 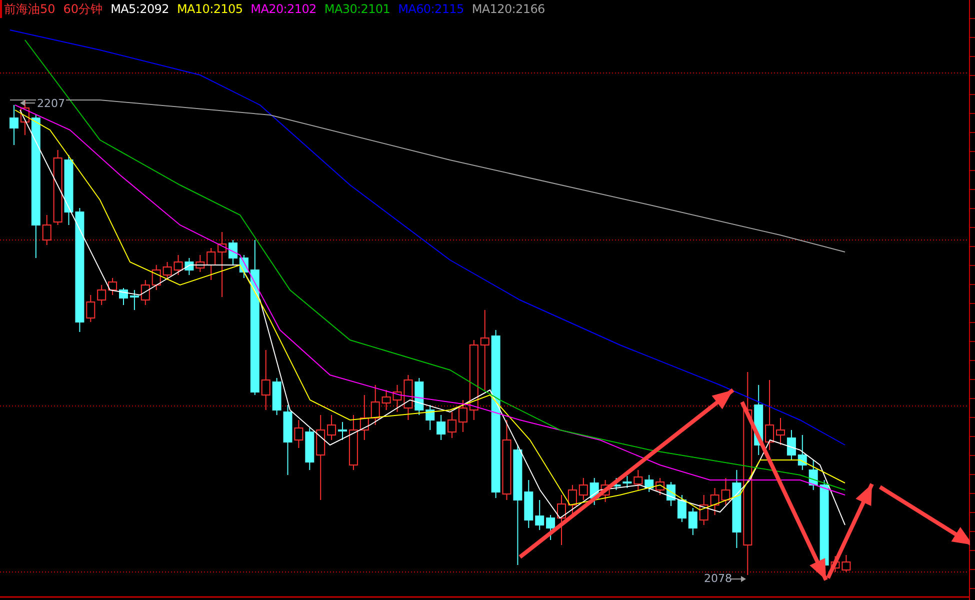 I want to click on high-price-label: 2207, so click(x=51, y=104).